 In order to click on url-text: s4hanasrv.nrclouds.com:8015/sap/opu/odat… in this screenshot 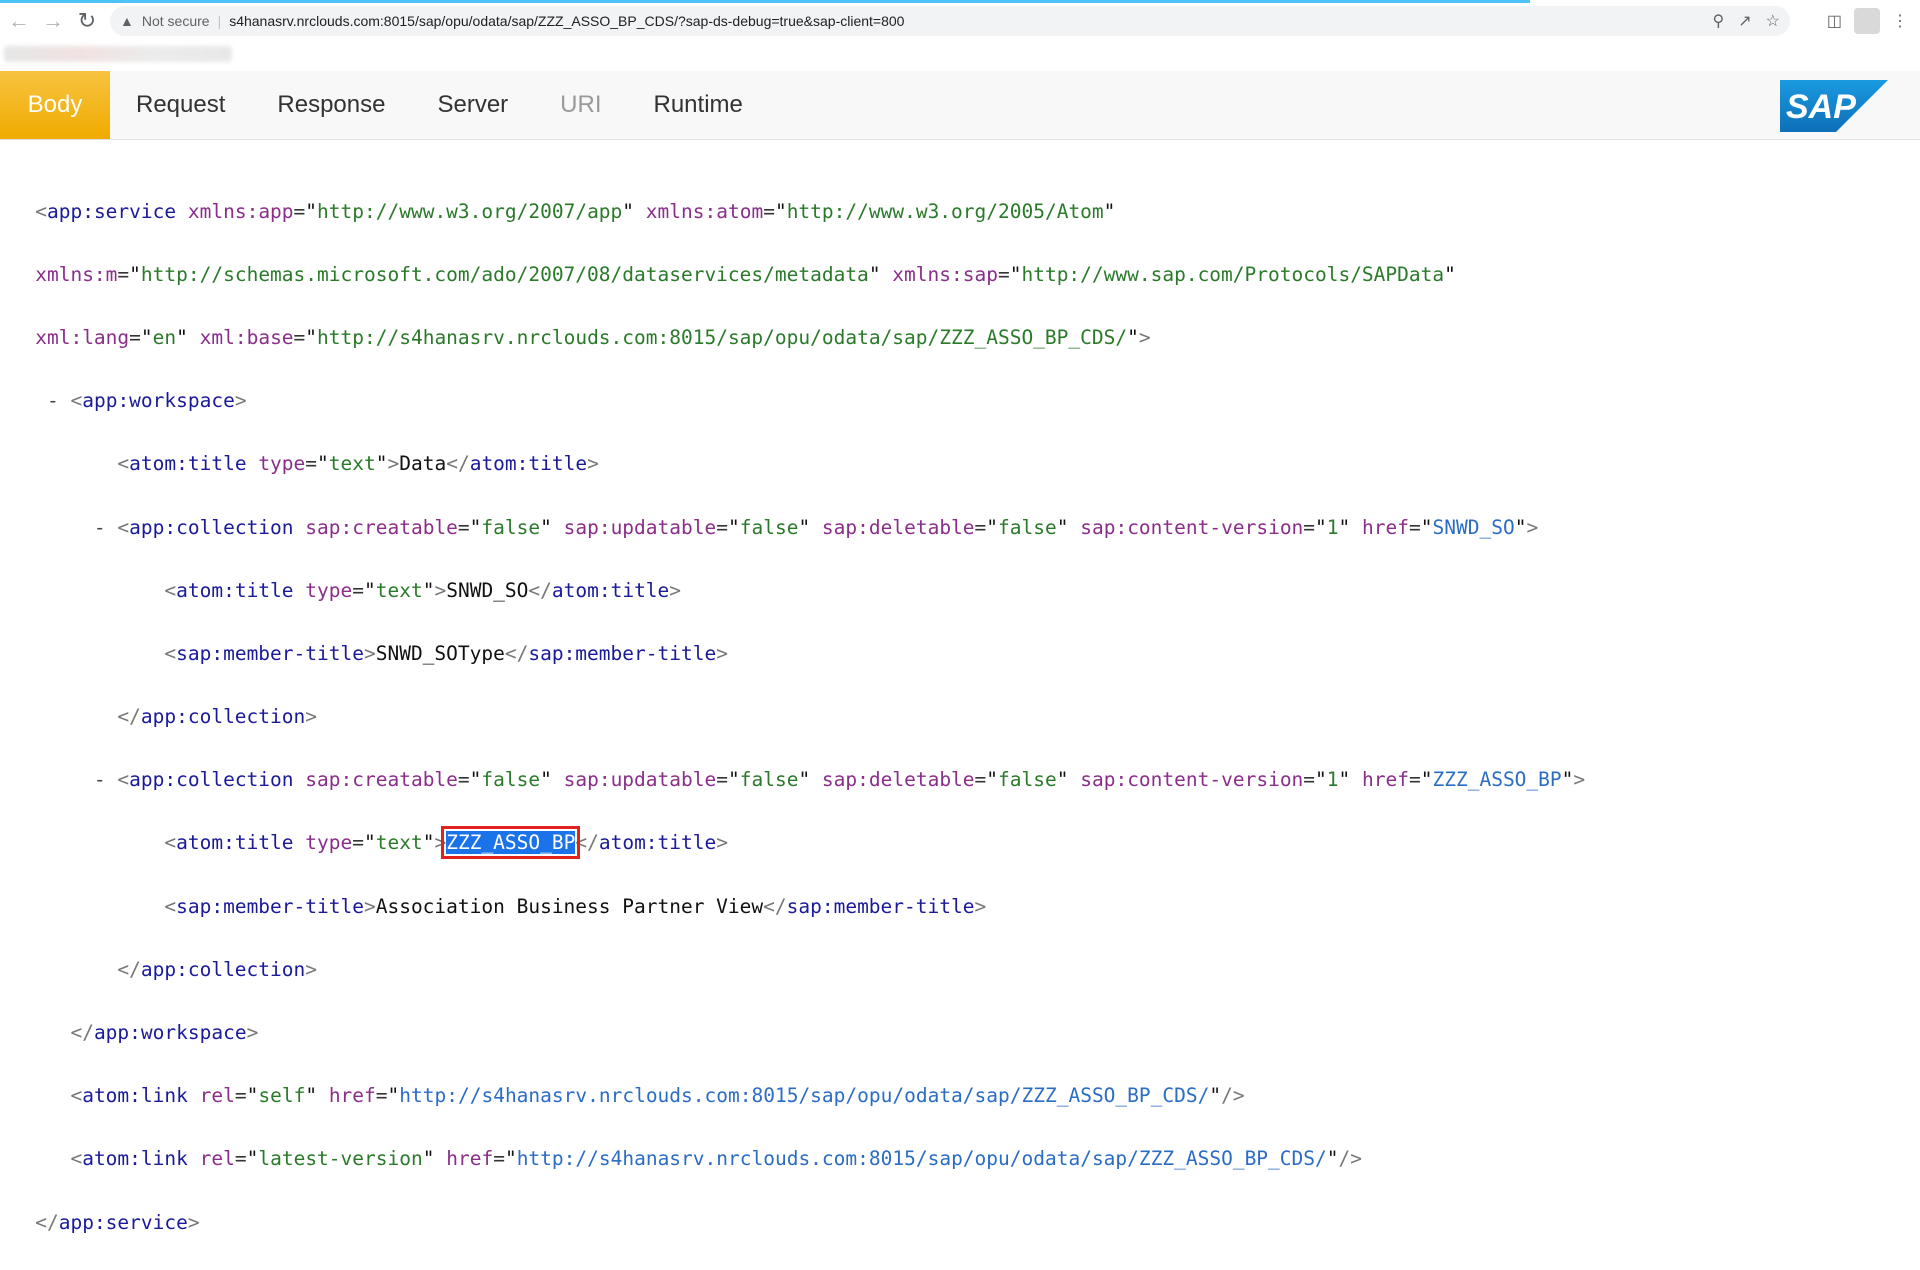, I will do `click(566, 21)`.